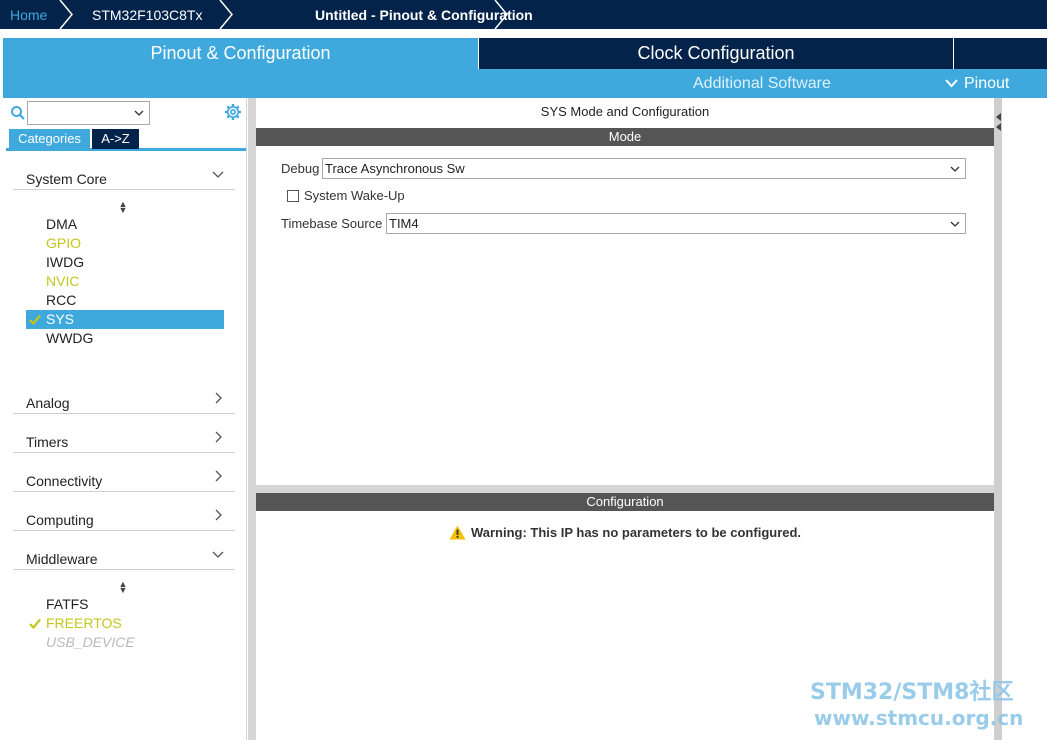 This screenshot has height=740, width=1047. I want to click on list-item-gpio: GPIO, so click(125, 243).